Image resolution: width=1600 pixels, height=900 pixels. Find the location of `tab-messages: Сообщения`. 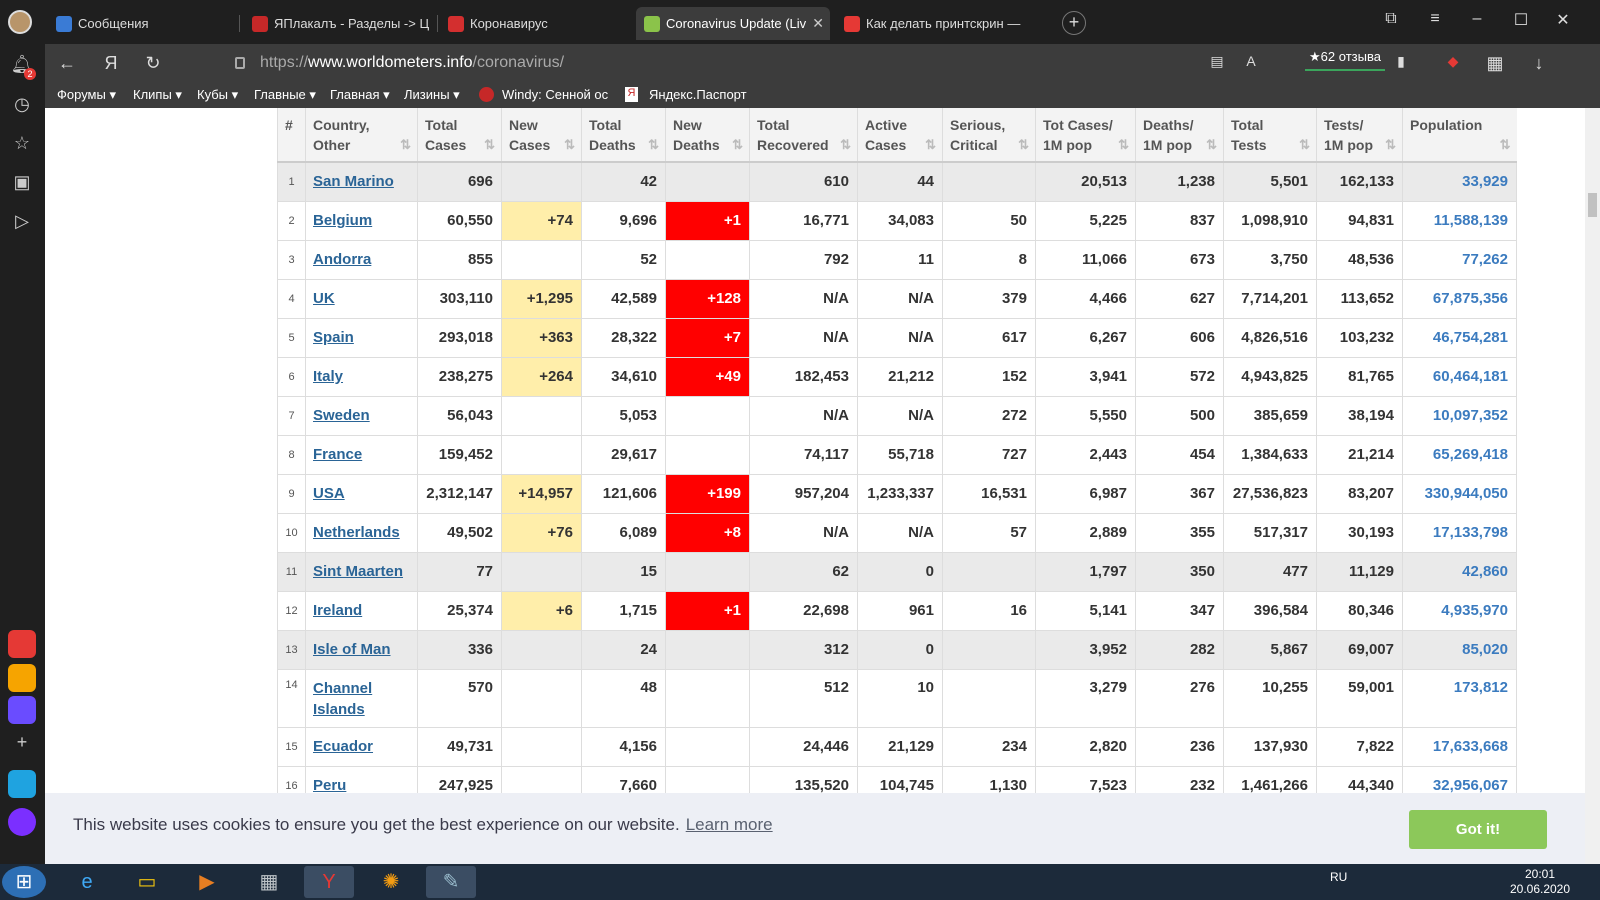

tab-messages: Сообщения is located at coordinates (144, 23).